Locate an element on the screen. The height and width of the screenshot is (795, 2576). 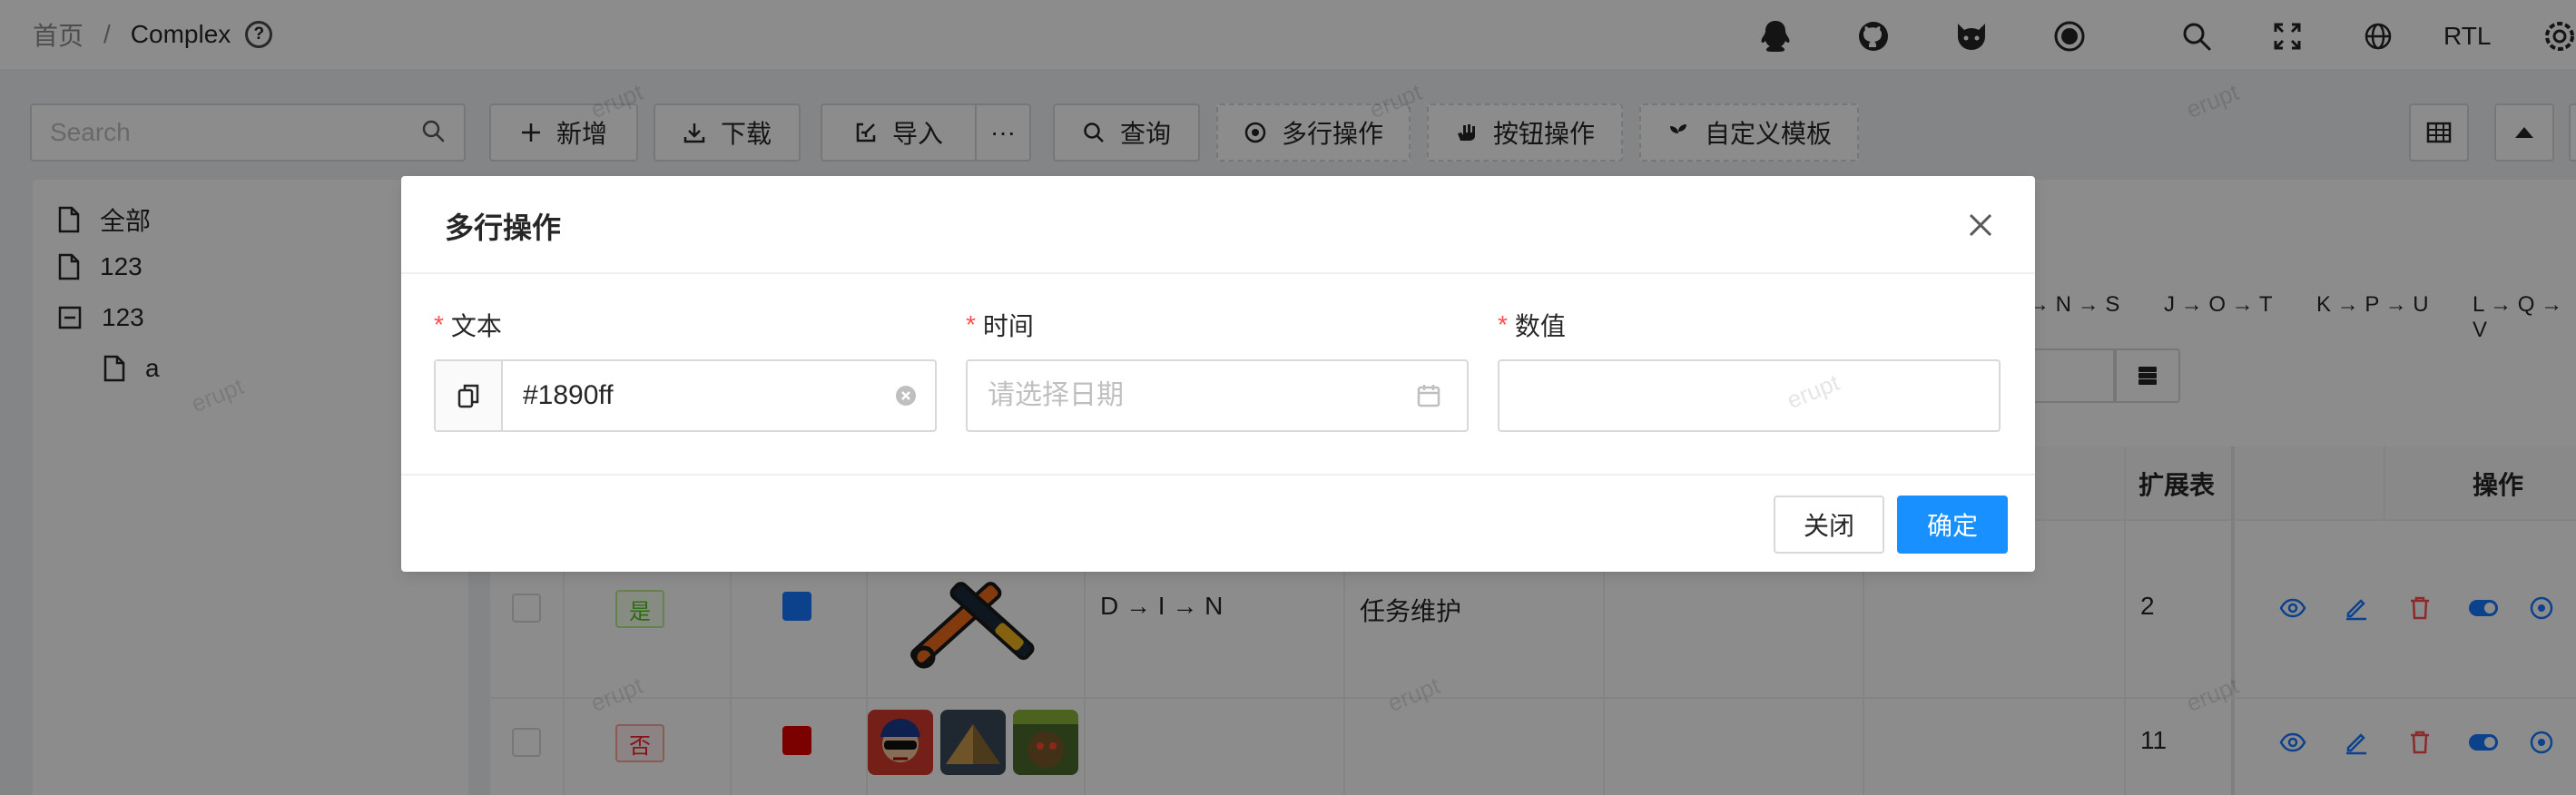
cancel-button: 关闭 is located at coordinates (1829, 525).